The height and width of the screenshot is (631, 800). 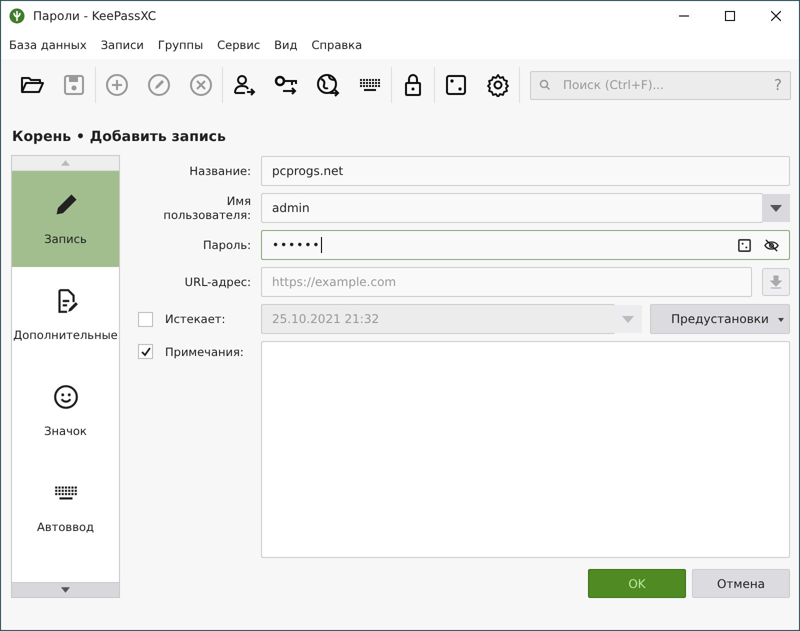 What do you see at coordinates (498, 85) in the screenshot?
I see `settings-icon` at bounding box center [498, 85].